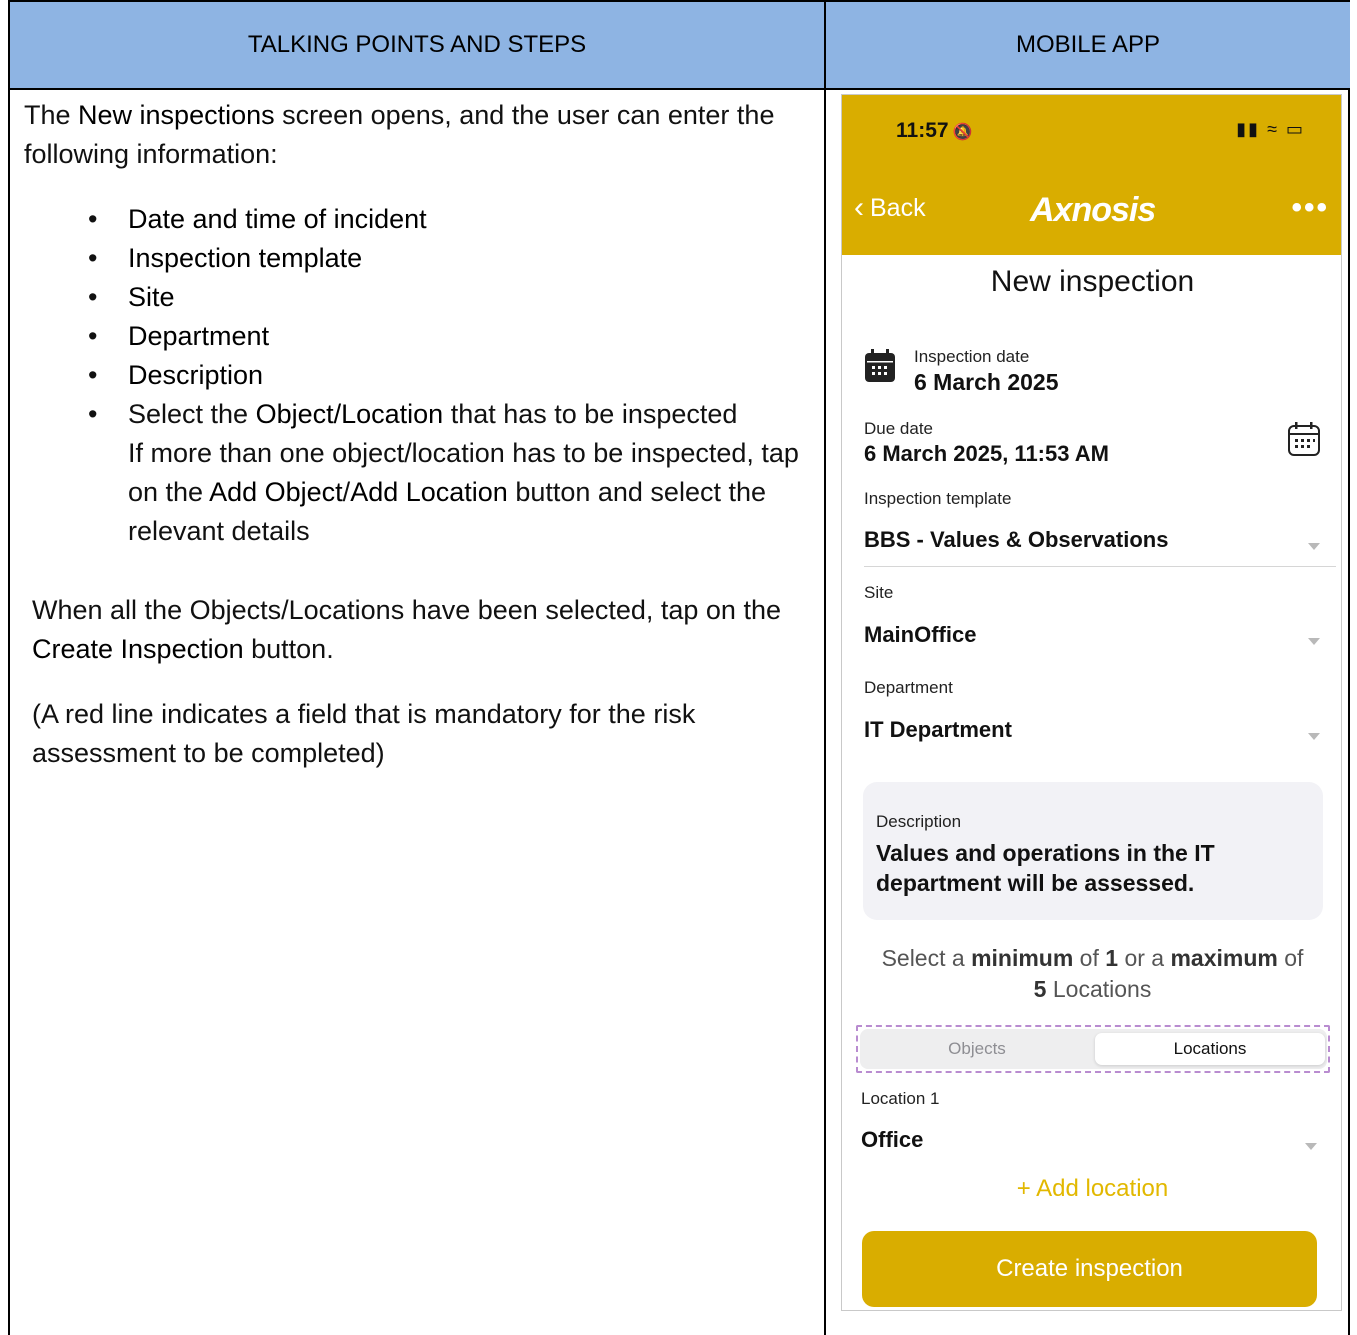  I want to click on site-select: MainOffice, so click(1099, 645).